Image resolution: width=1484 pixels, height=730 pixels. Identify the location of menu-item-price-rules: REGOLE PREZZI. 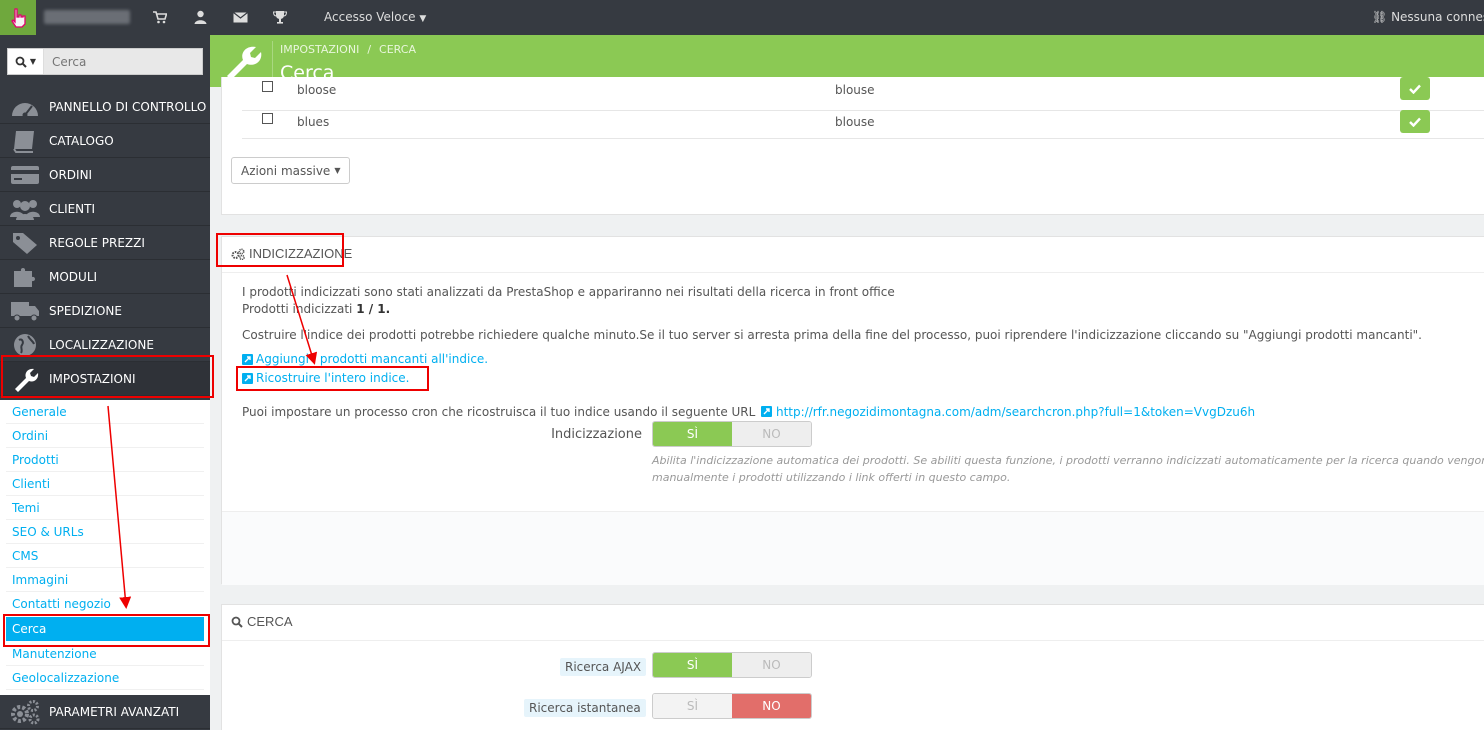
(105, 243).